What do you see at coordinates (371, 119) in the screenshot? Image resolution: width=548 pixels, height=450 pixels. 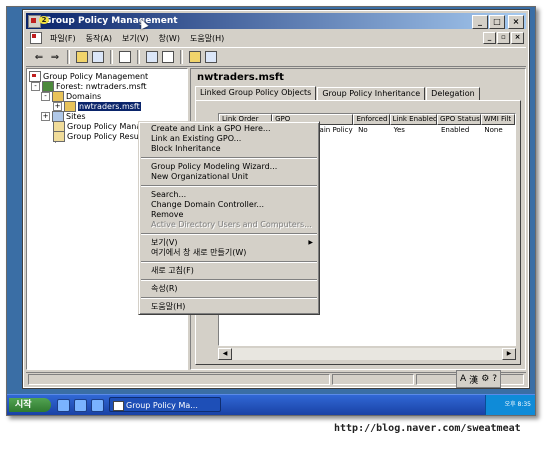 I see `column-header: Enforced` at bounding box center [371, 119].